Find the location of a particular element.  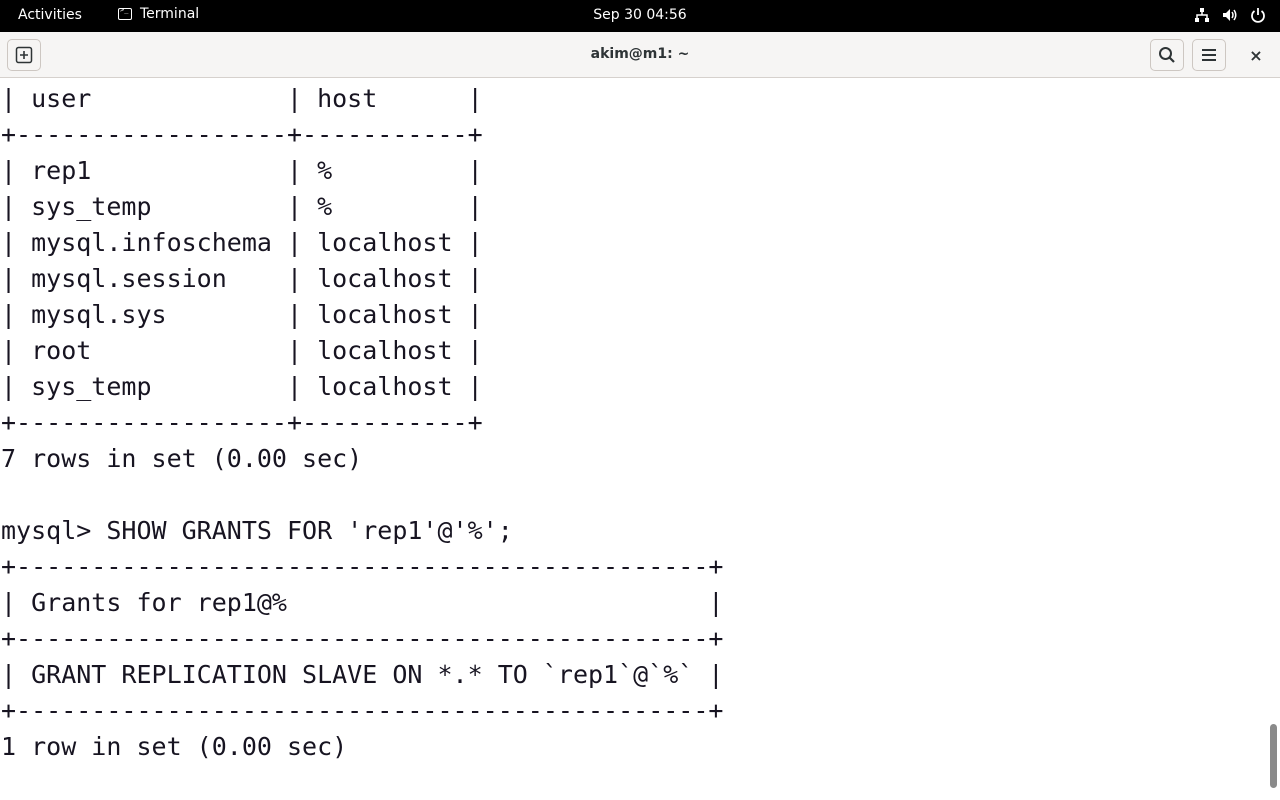

gnome-top-bar: Activities Terminal Sep 30 04:56 is located at coordinates (640, 16).